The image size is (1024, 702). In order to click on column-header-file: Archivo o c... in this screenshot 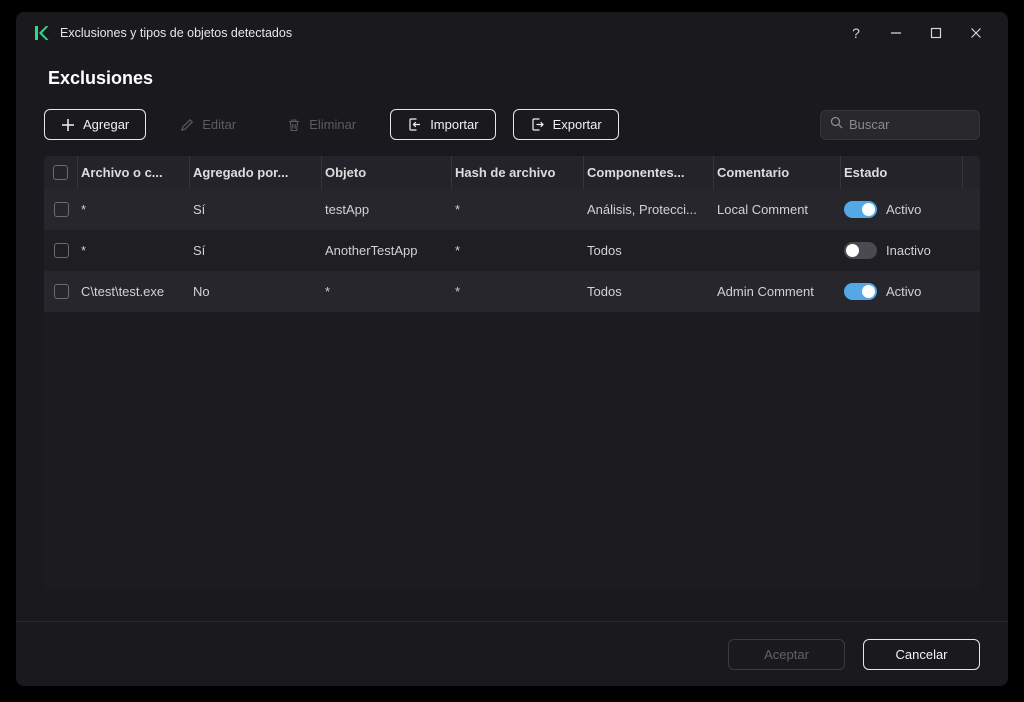, I will do `click(134, 172)`.